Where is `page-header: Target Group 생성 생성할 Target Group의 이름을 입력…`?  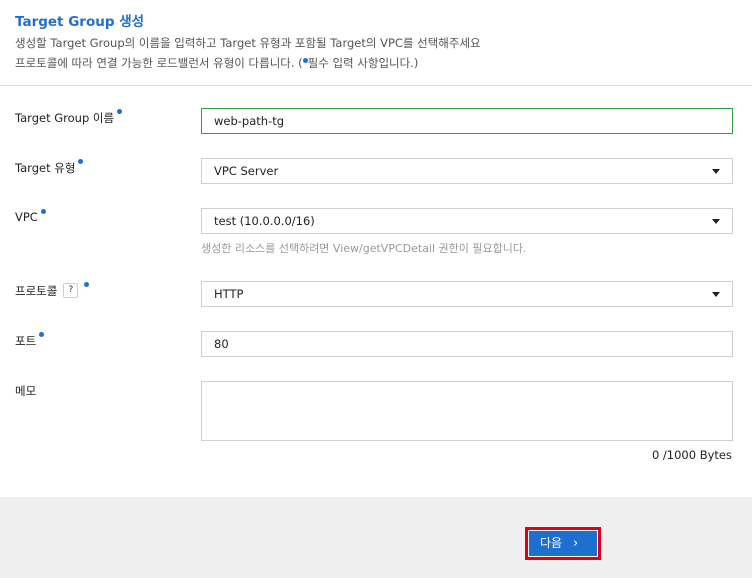
page-header: Target Group 생성 생성할 Target Group의 이름을 입력… is located at coordinates (376, 43).